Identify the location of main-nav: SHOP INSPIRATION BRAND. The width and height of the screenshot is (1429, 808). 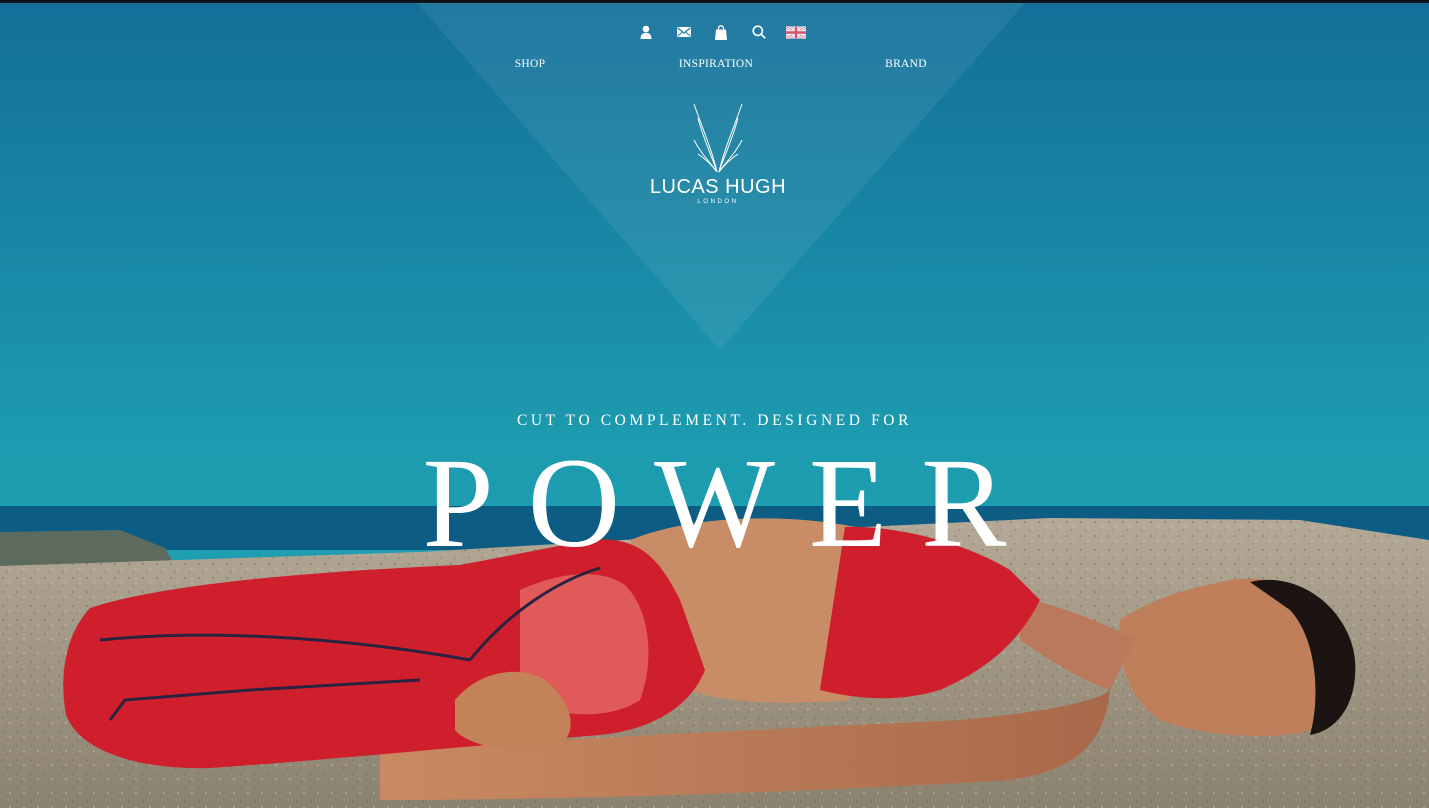
(714, 67).